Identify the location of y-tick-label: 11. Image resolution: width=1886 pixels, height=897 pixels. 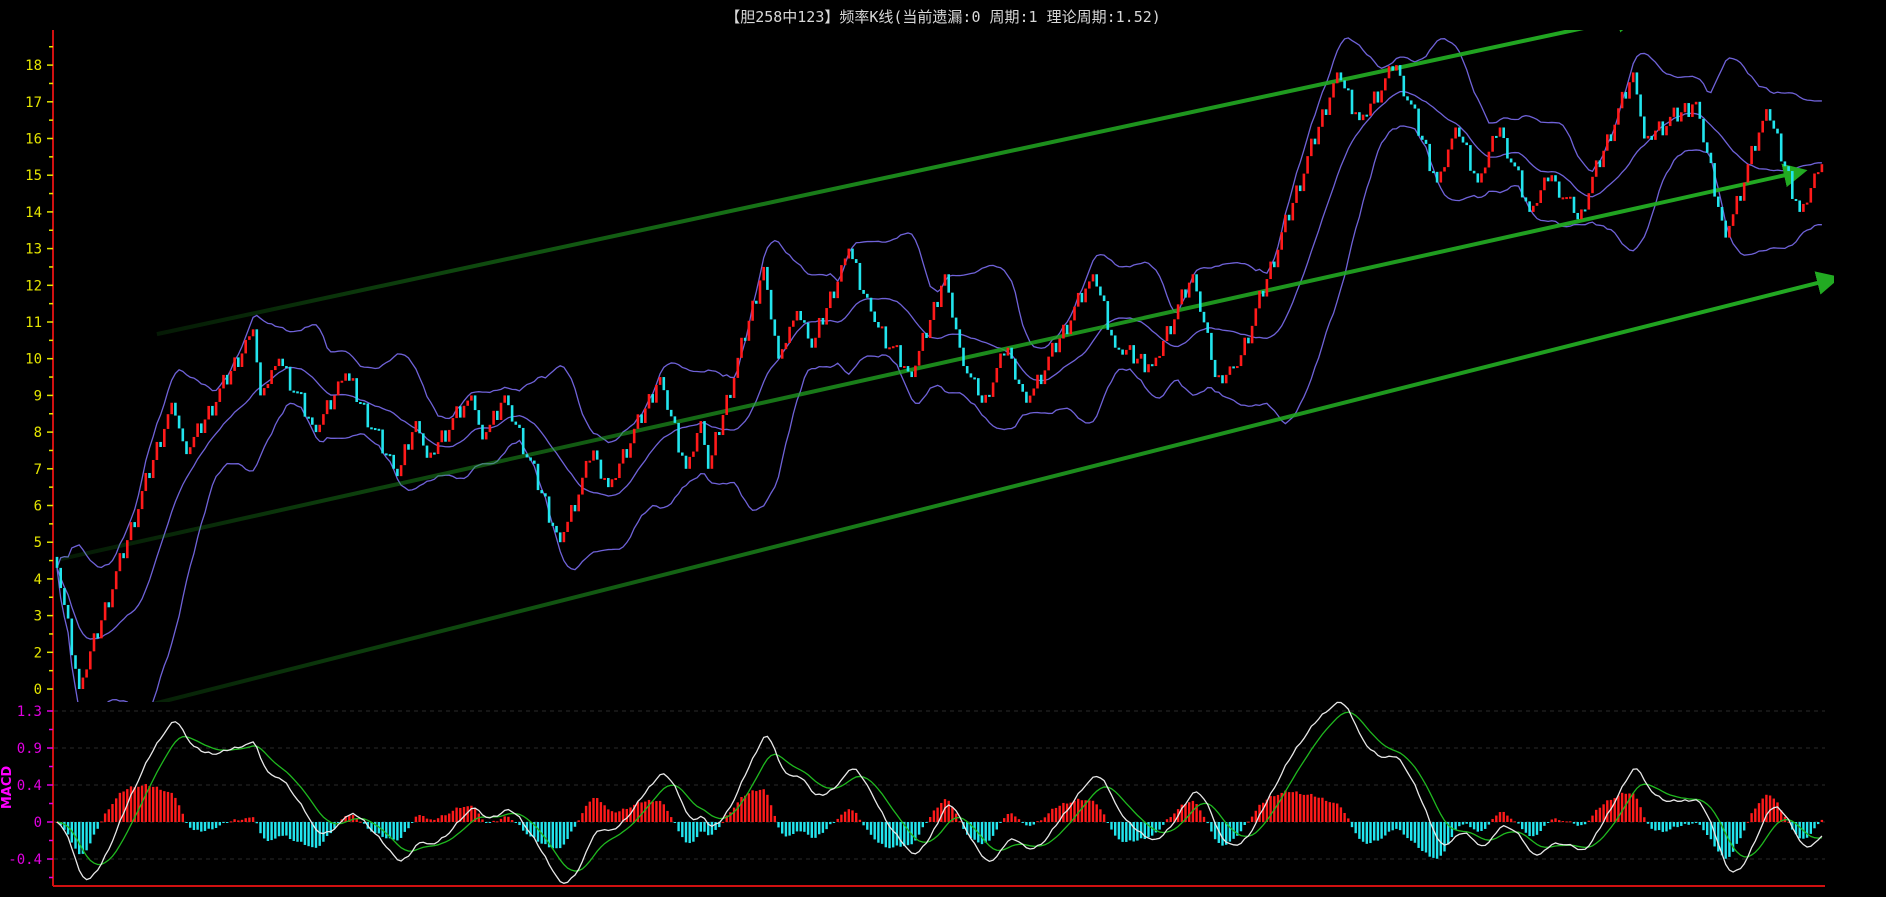
(33, 323).